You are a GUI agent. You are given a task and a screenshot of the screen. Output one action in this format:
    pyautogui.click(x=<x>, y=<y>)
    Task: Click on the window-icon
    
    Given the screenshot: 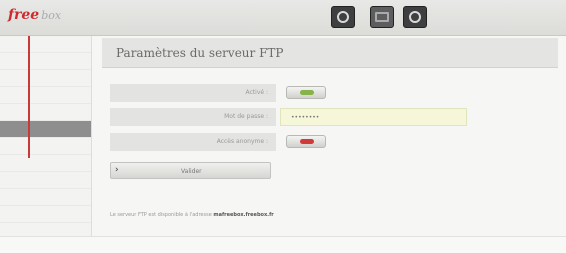 What is the action you would take?
    pyautogui.click(x=382, y=17)
    